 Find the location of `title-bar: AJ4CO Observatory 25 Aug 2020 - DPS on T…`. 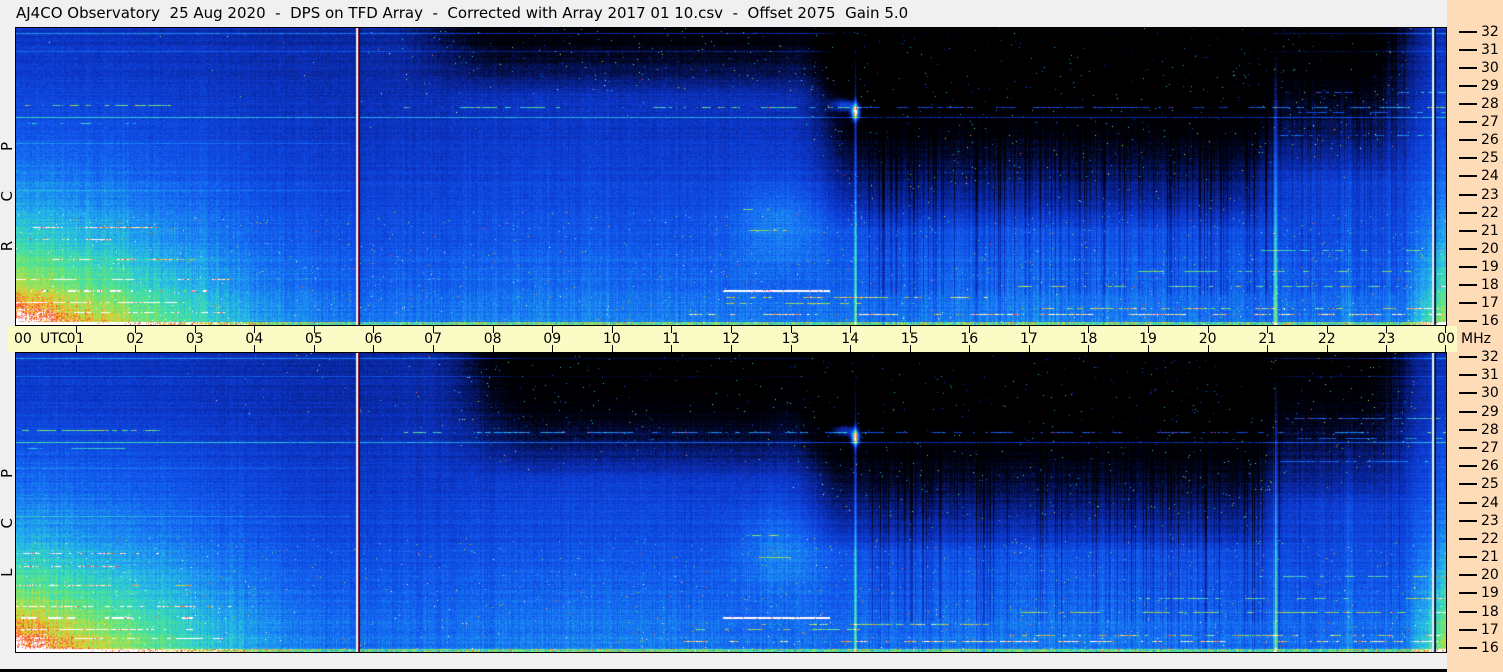

title-bar: AJ4CO Observatory 25 Aug 2020 - DPS on T… is located at coordinates (462, 13).